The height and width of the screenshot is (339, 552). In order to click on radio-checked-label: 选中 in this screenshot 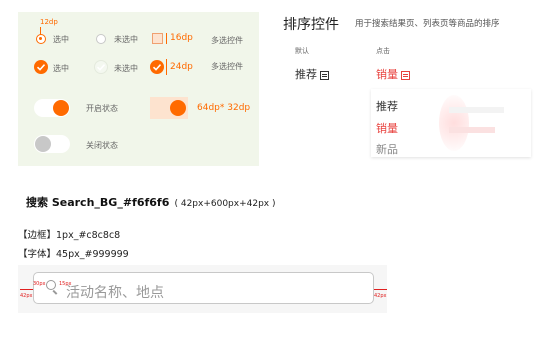, I will do `click(61, 39)`.